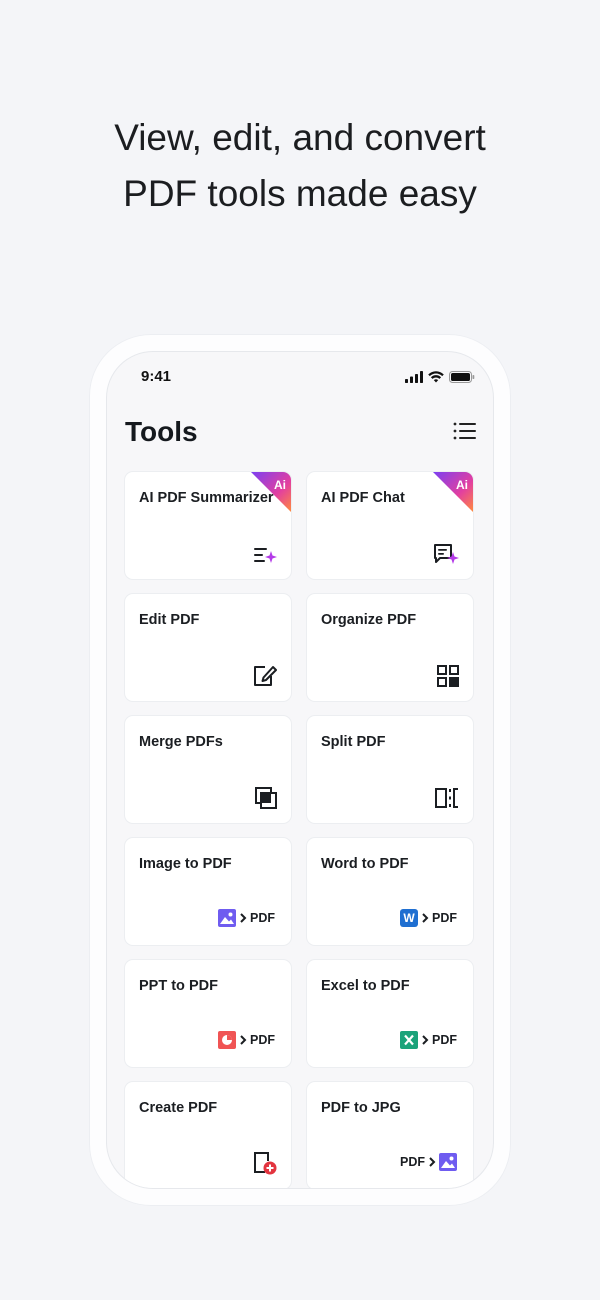 The image size is (600, 1300). What do you see at coordinates (365, 986) in the screenshot?
I see `tool-label: Excel to PDF` at bounding box center [365, 986].